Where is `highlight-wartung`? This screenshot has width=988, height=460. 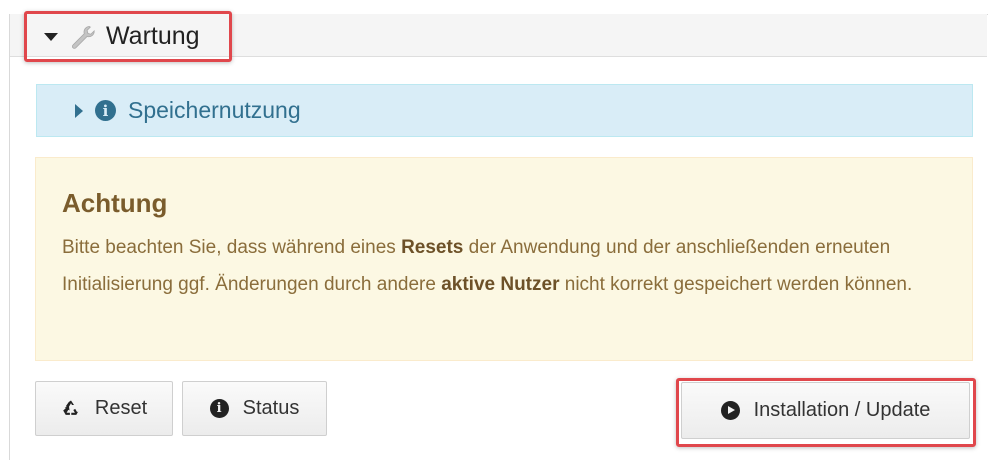 highlight-wartung is located at coordinates (128, 36).